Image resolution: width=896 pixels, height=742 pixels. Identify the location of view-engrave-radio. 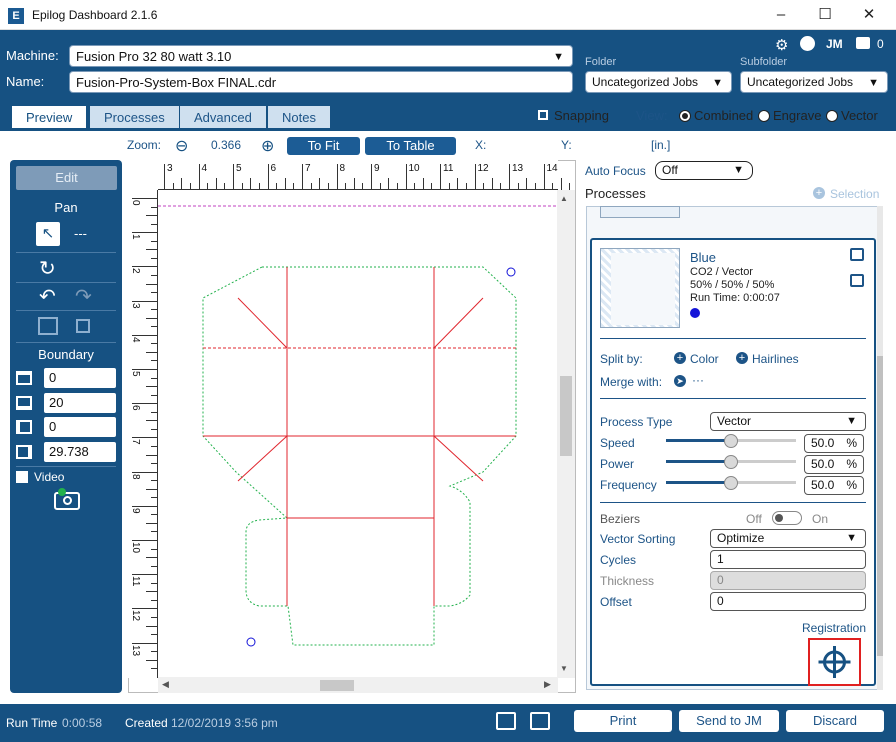
(764, 116).